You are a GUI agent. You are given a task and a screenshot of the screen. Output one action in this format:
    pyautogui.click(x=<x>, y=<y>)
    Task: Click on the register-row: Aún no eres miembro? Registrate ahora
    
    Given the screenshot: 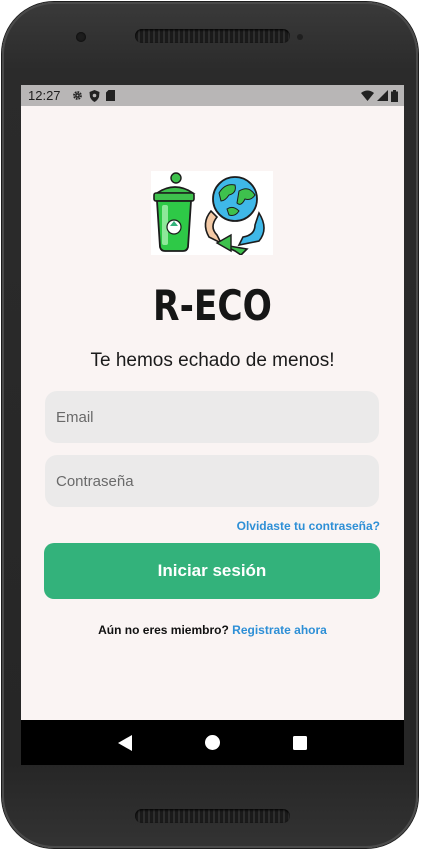 What is the action you would take?
    pyautogui.click(x=212, y=630)
    